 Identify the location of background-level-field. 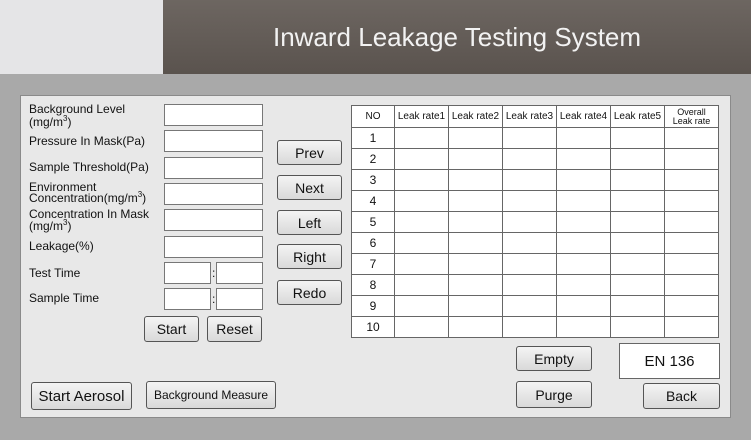
(213, 115).